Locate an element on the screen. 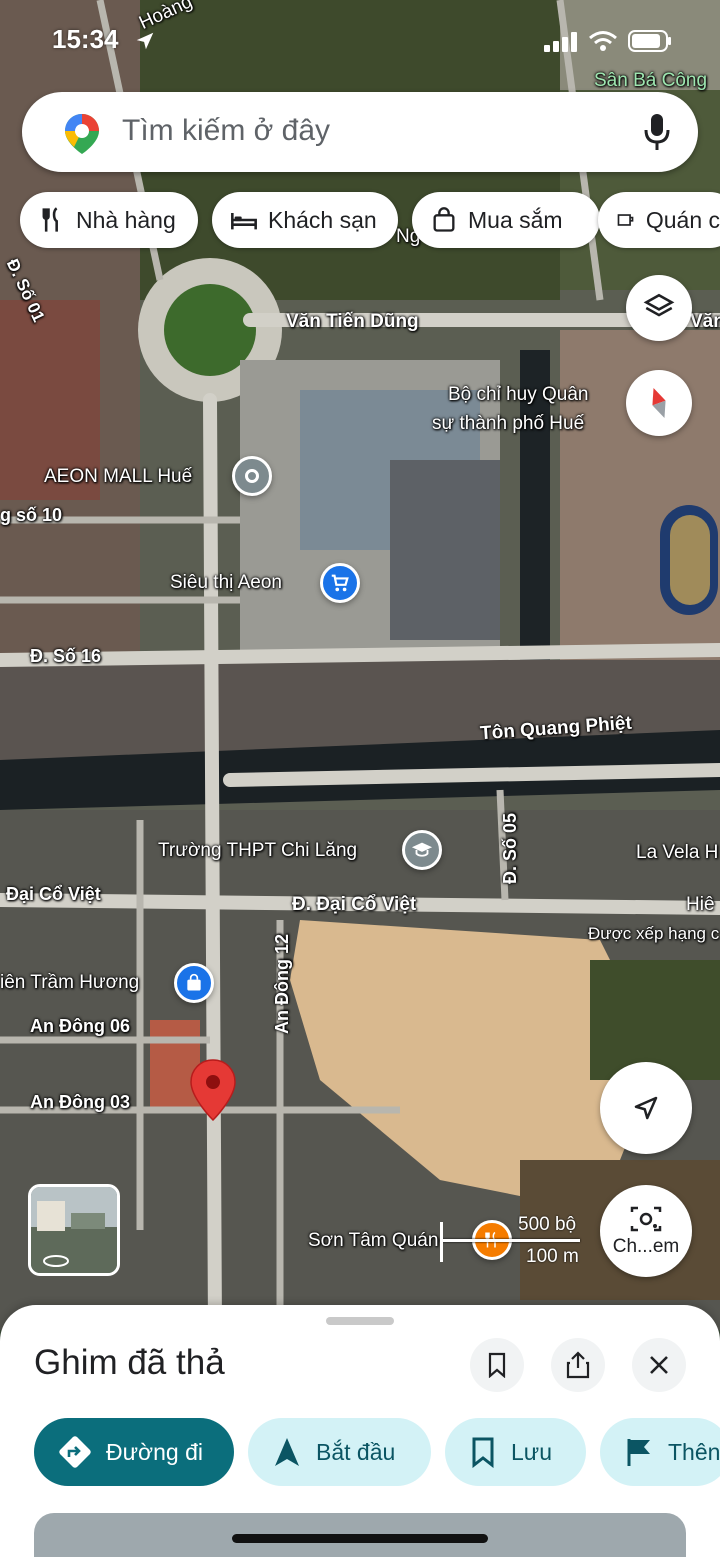 This screenshot has width=720, height=1557. map-label-sieu-thi-aeon: Siêu thị Aeon is located at coordinates (226, 583).